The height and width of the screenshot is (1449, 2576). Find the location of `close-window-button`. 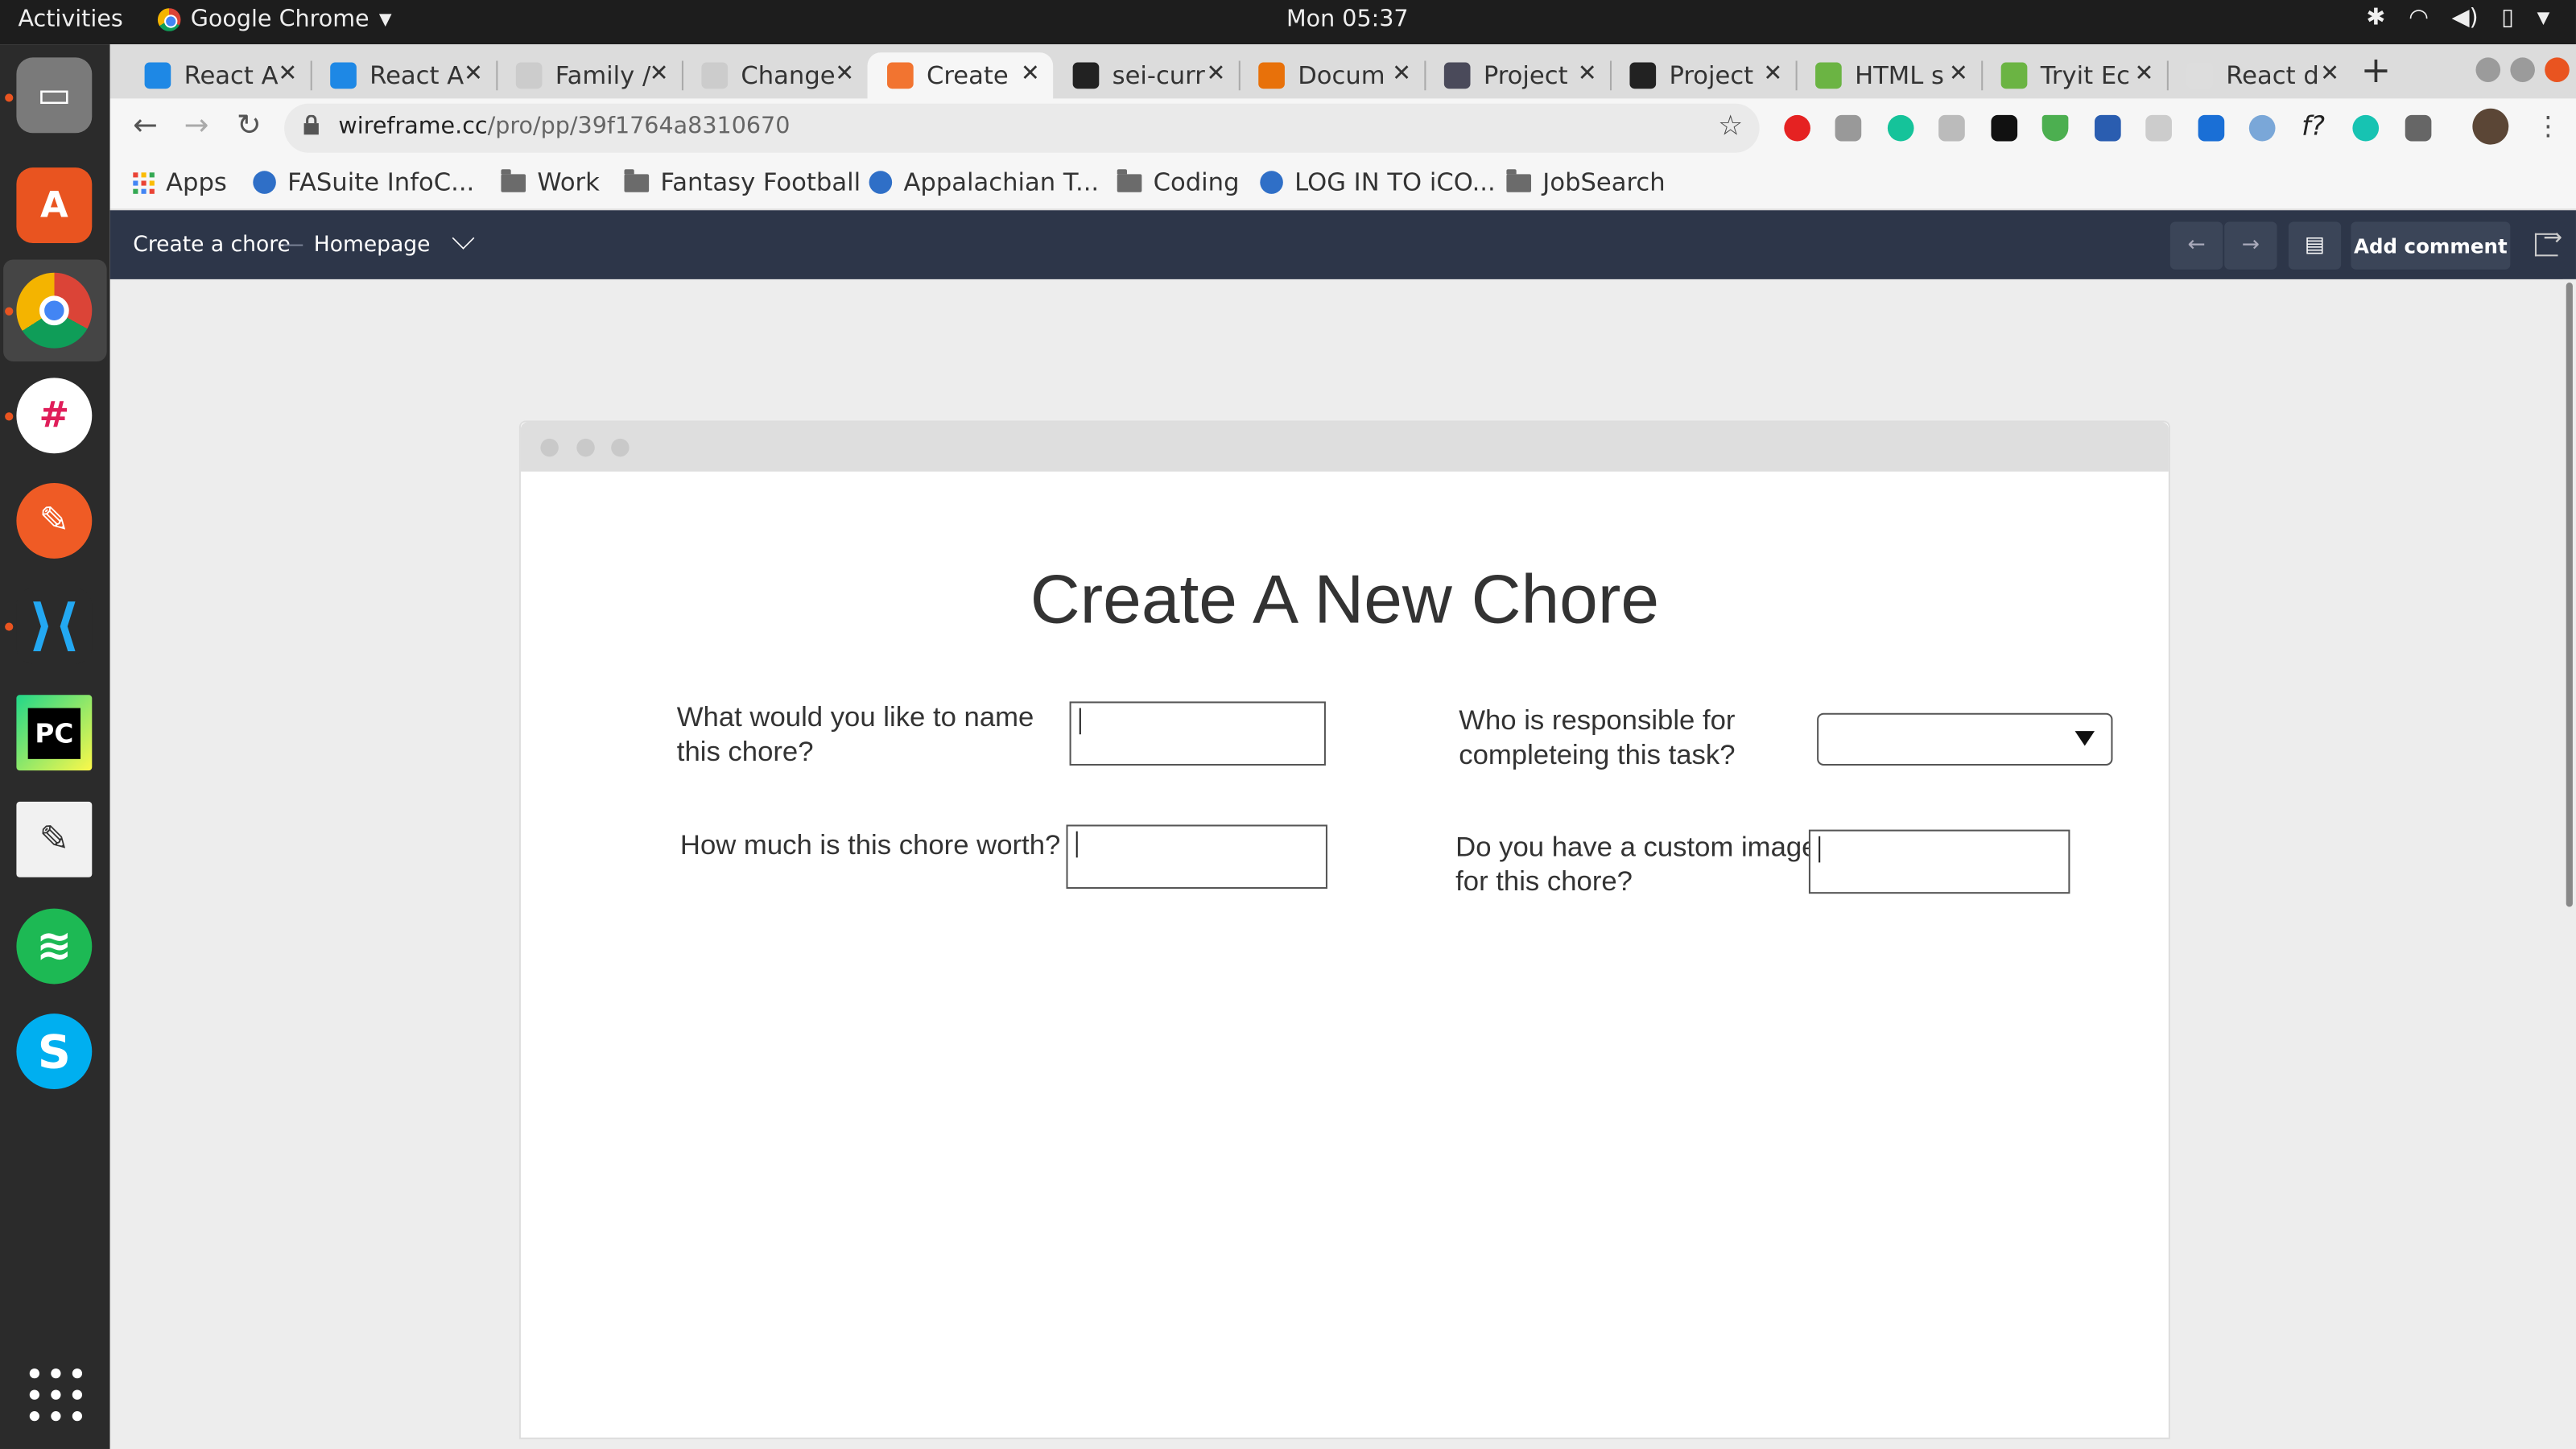

close-window-button is located at coordinates (2557, 70).